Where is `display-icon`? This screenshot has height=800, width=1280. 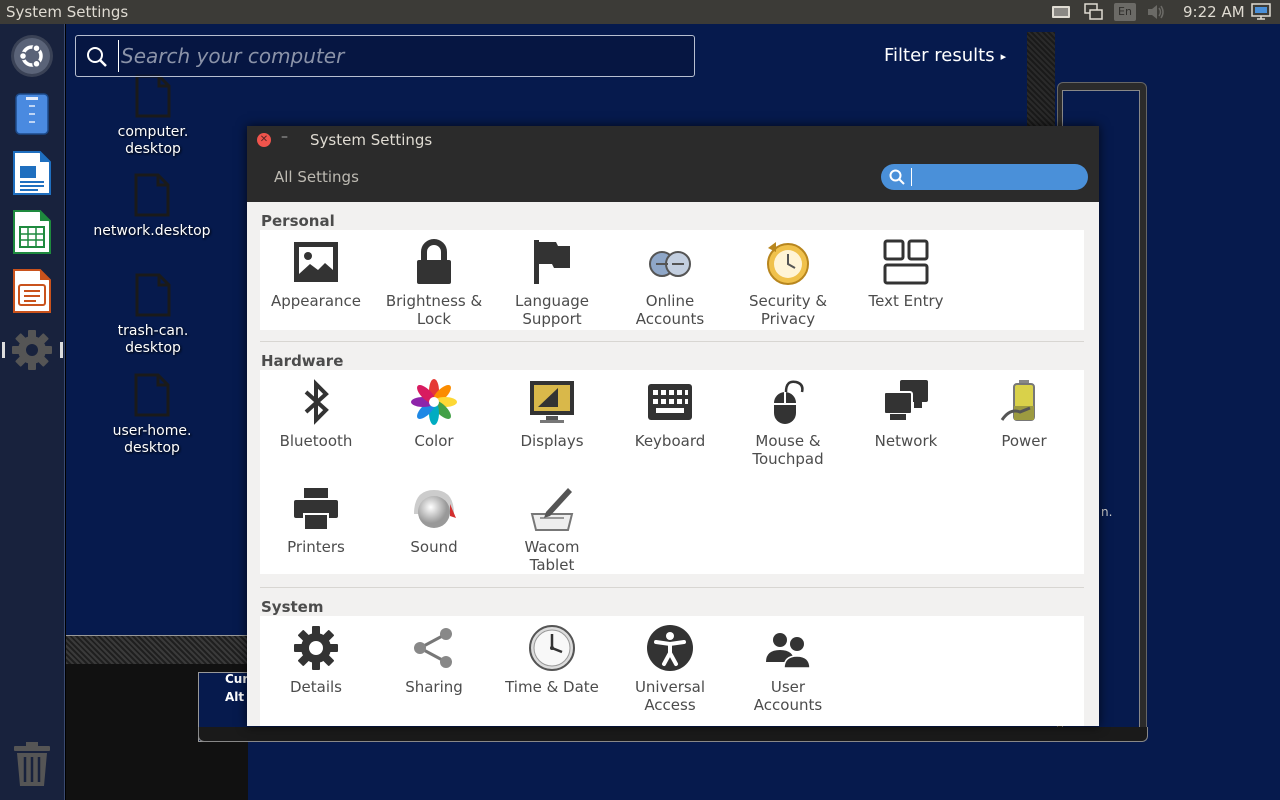
display-icon is located at coordinates (552, 402).